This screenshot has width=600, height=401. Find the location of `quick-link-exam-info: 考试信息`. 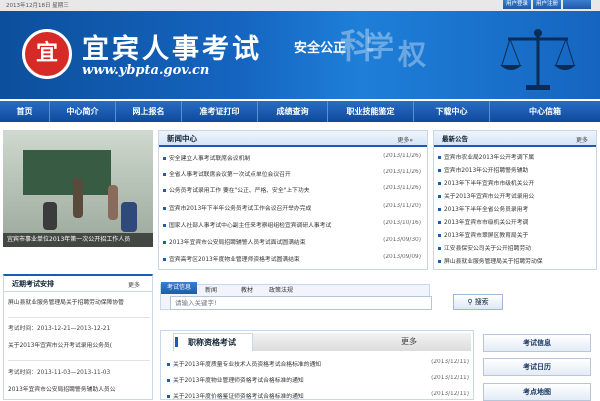

quick-link-exam-info: 考试信息 is located at coordinates (537, 343).